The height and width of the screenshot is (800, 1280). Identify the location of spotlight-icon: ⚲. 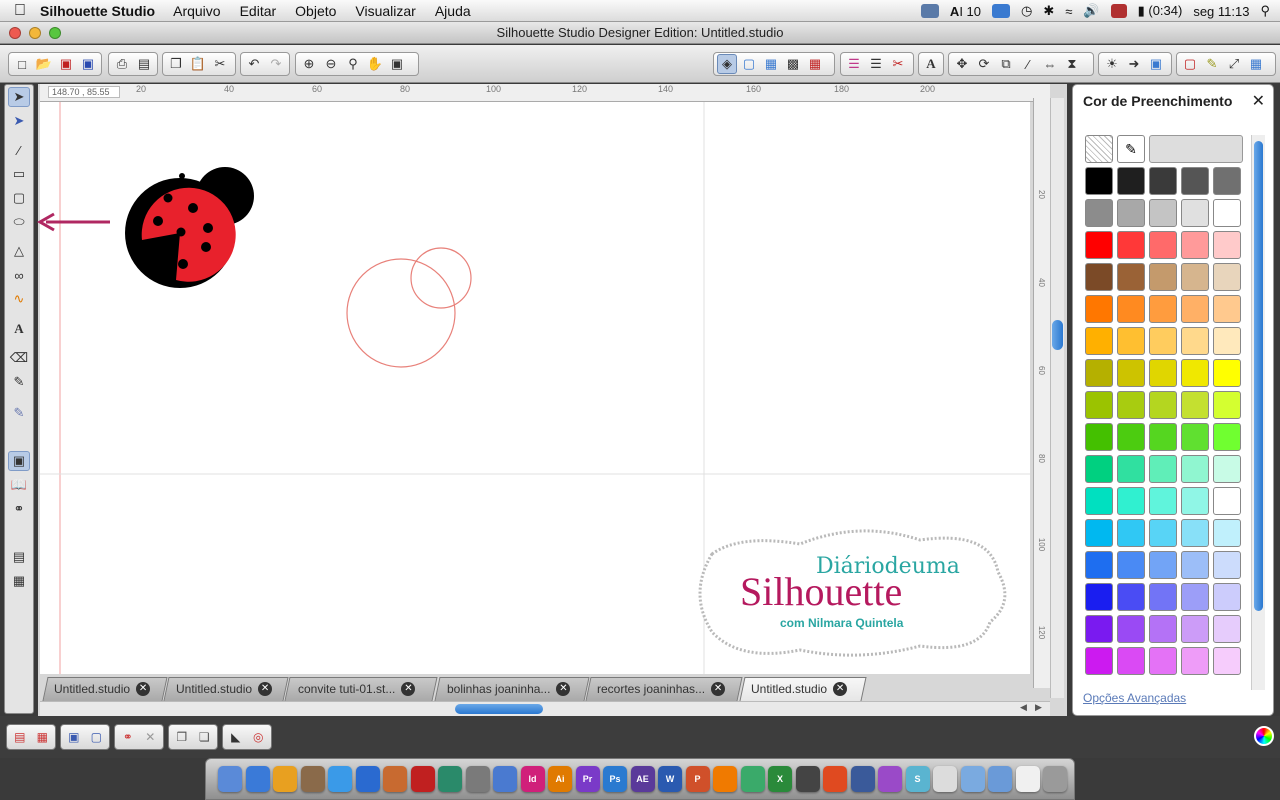
(1265, 11).